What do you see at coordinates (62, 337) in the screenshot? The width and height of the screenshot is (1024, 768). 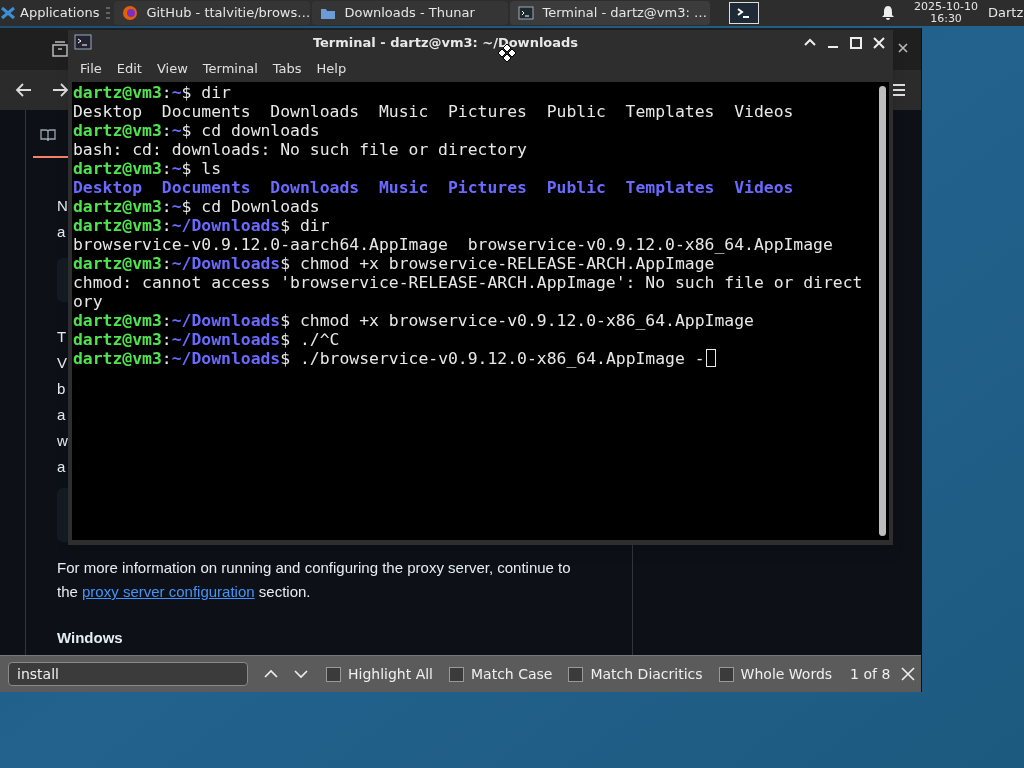 I see `text-fragment: T` at bounding box center [62, 337].